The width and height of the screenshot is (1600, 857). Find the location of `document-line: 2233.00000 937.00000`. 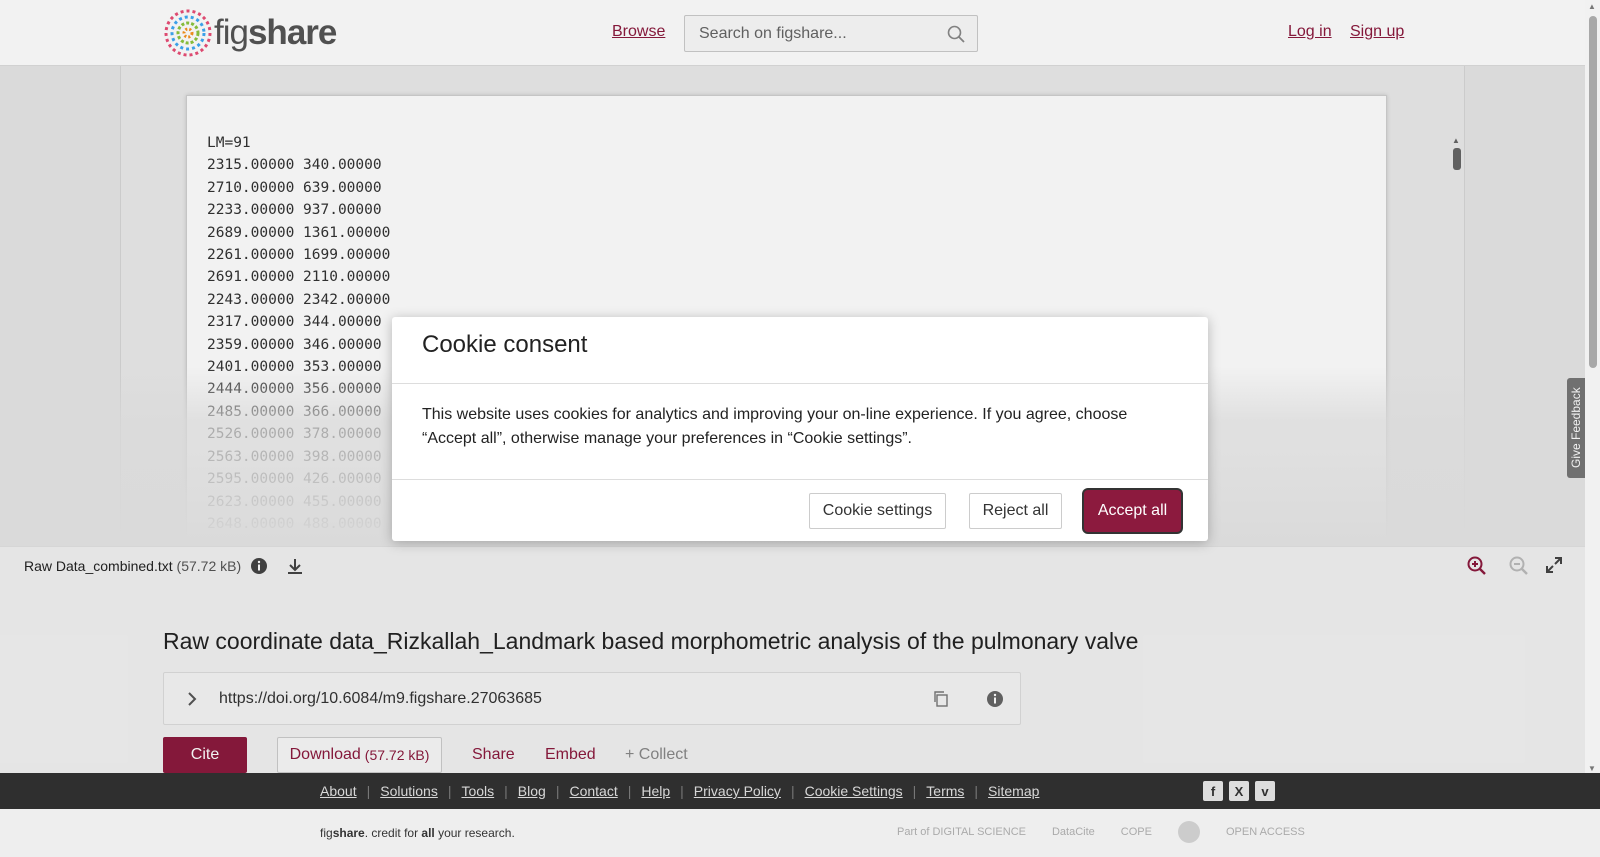

document-line: 2233.00000 937.00000 is located at coordinates (294, 210).